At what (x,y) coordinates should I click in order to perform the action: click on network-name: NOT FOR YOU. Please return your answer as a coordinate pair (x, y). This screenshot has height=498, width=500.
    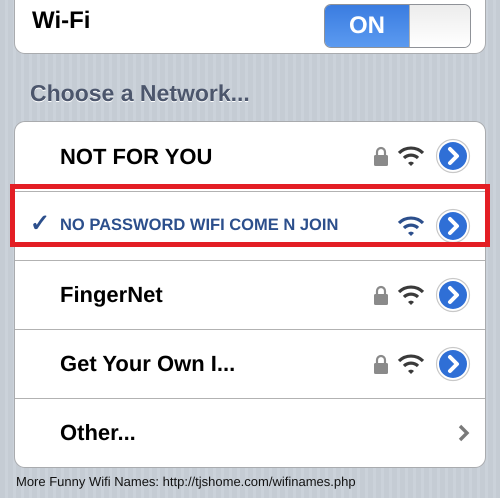
    Looking at the image, I should click on (136, 156).